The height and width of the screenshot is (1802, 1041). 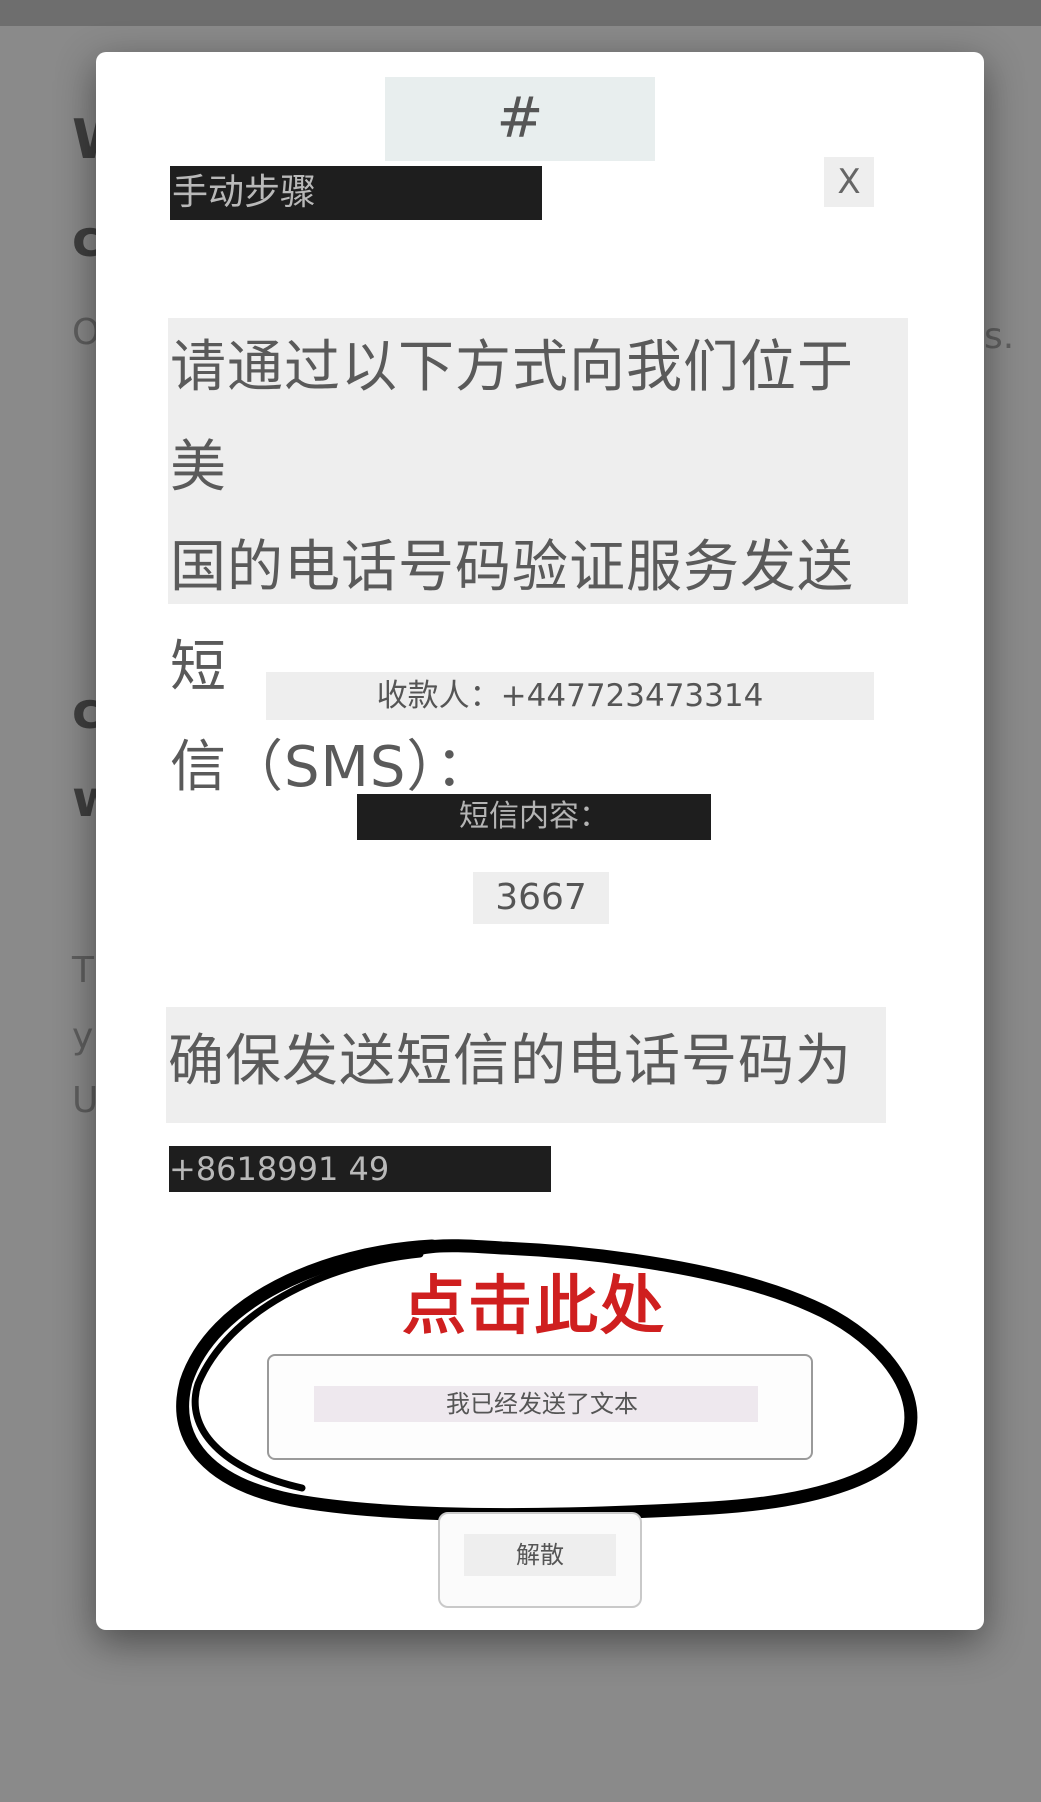 What do you see at coordinates (520, 13) in the screenshot?
I see `background-top-bar` at bounding box center [520, 13].